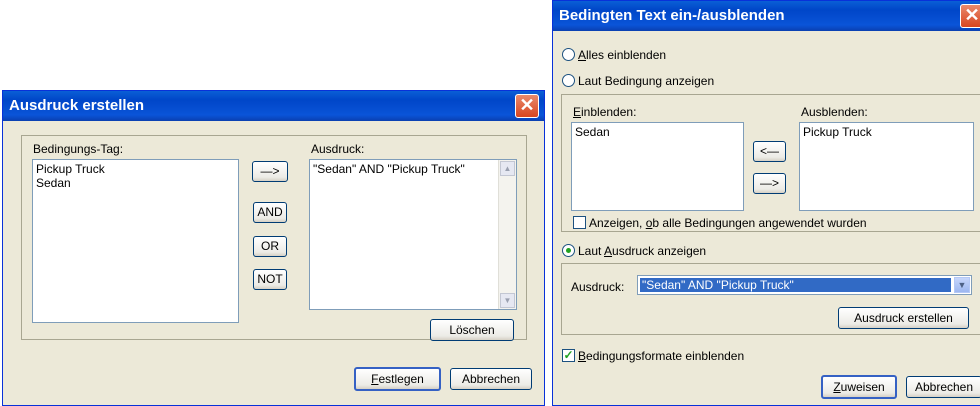 This screenshot has height=406, width=980. I want to click on expression-selected-value: "Sedan" AND "Pickup Truck", so click(795, 285).